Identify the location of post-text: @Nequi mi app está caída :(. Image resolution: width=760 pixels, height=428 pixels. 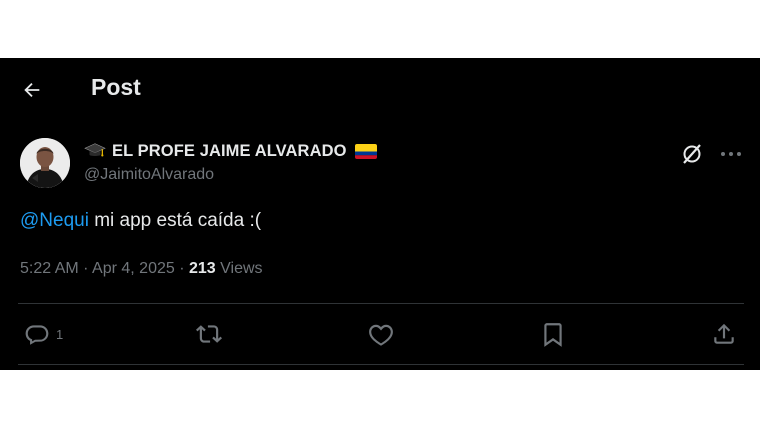
(140, 221).